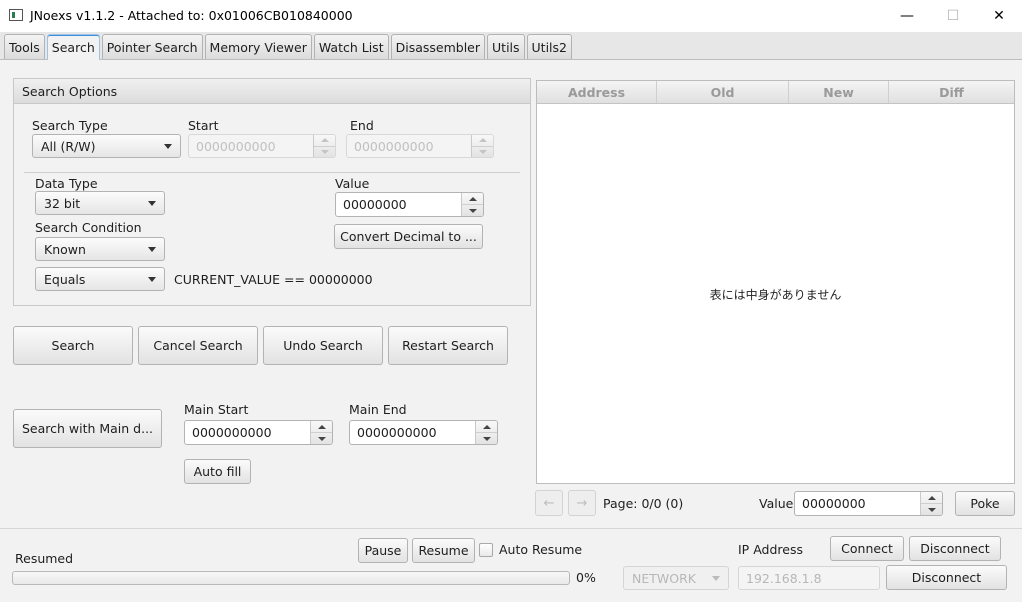  What do you see at coordinates (951, 92) in the screenshot?
I see `column-header-diff: Diff` at bounding box center [951, 92].